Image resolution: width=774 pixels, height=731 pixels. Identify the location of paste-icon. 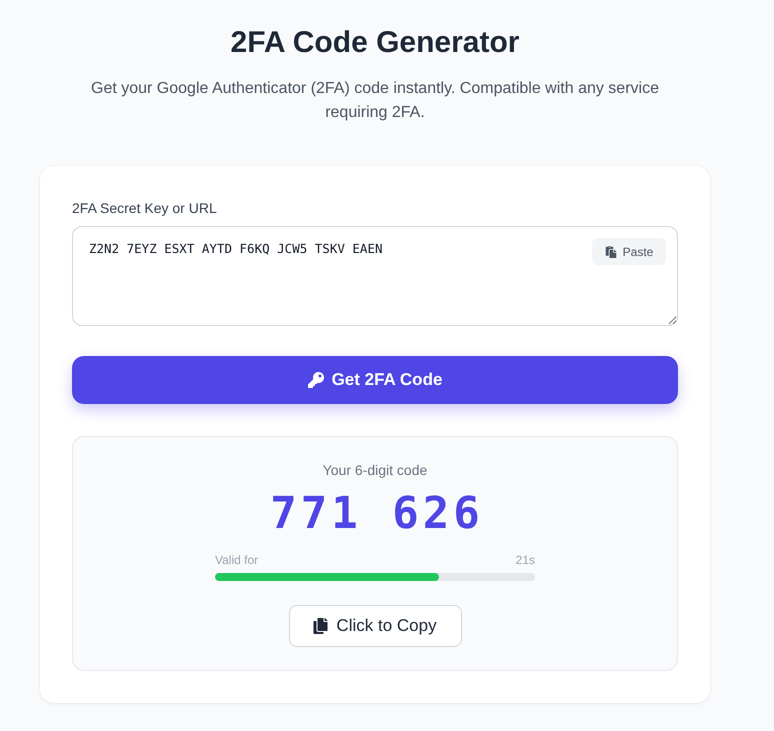
(610, 252).